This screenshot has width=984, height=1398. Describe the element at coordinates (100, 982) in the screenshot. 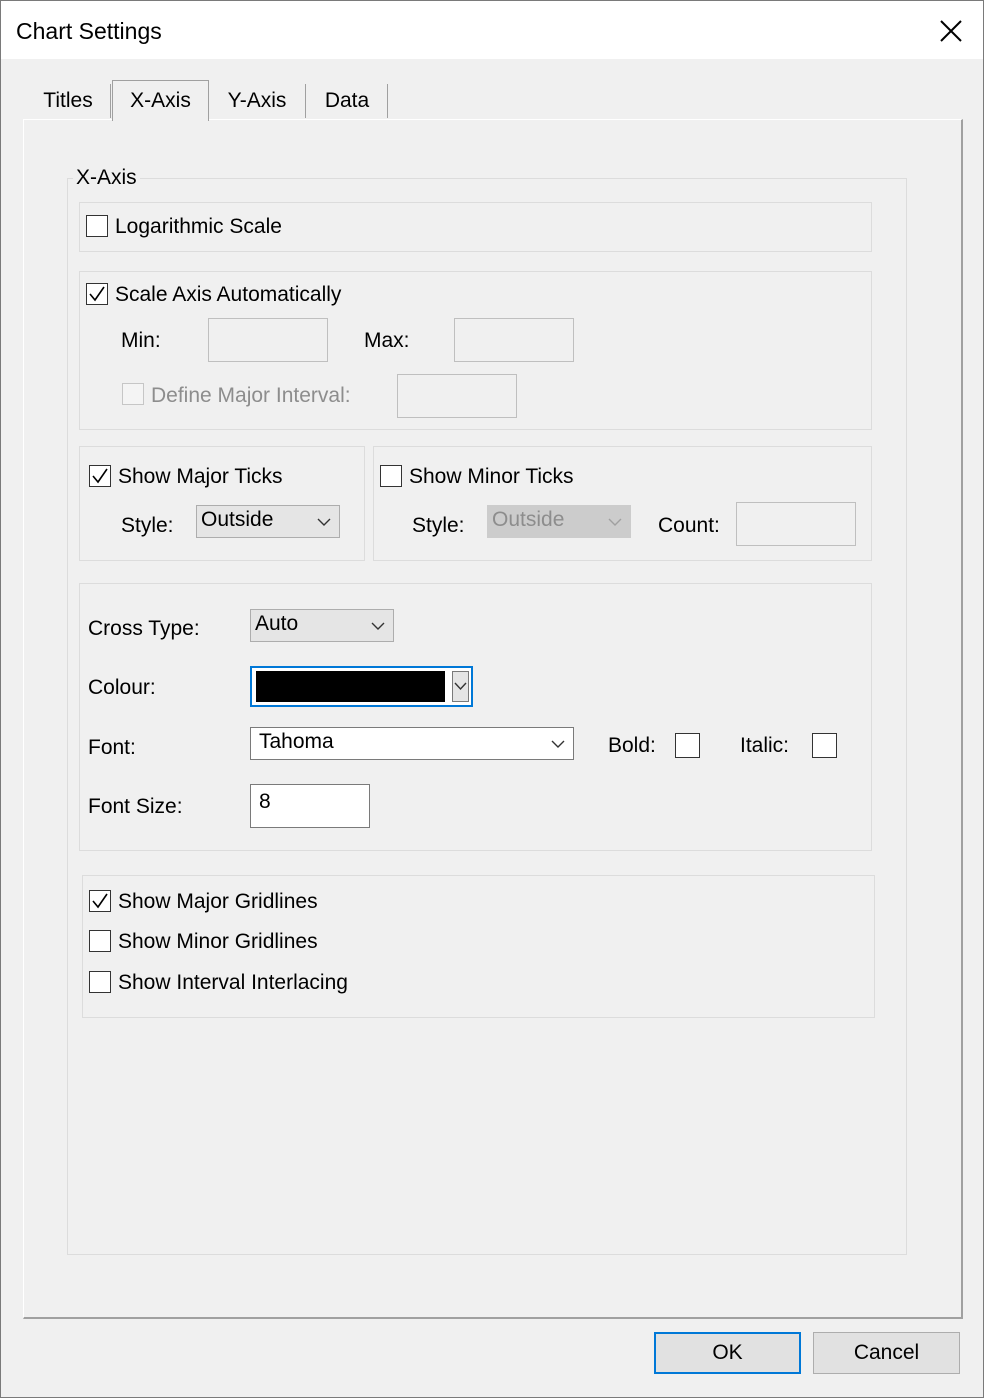

I see `interlacing-checkbox` at that location.